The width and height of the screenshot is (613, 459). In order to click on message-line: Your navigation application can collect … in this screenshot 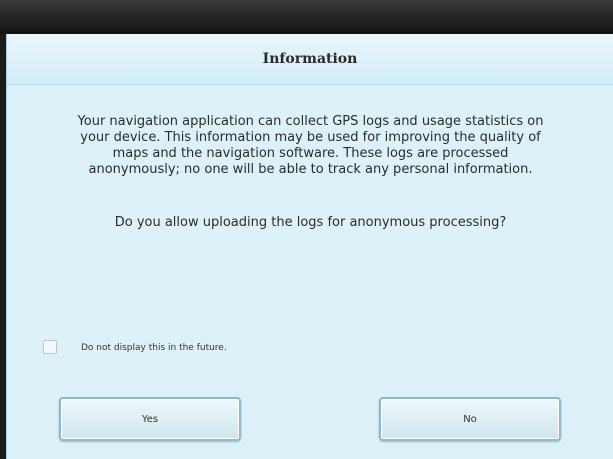, I will do `click(310, 121)`.